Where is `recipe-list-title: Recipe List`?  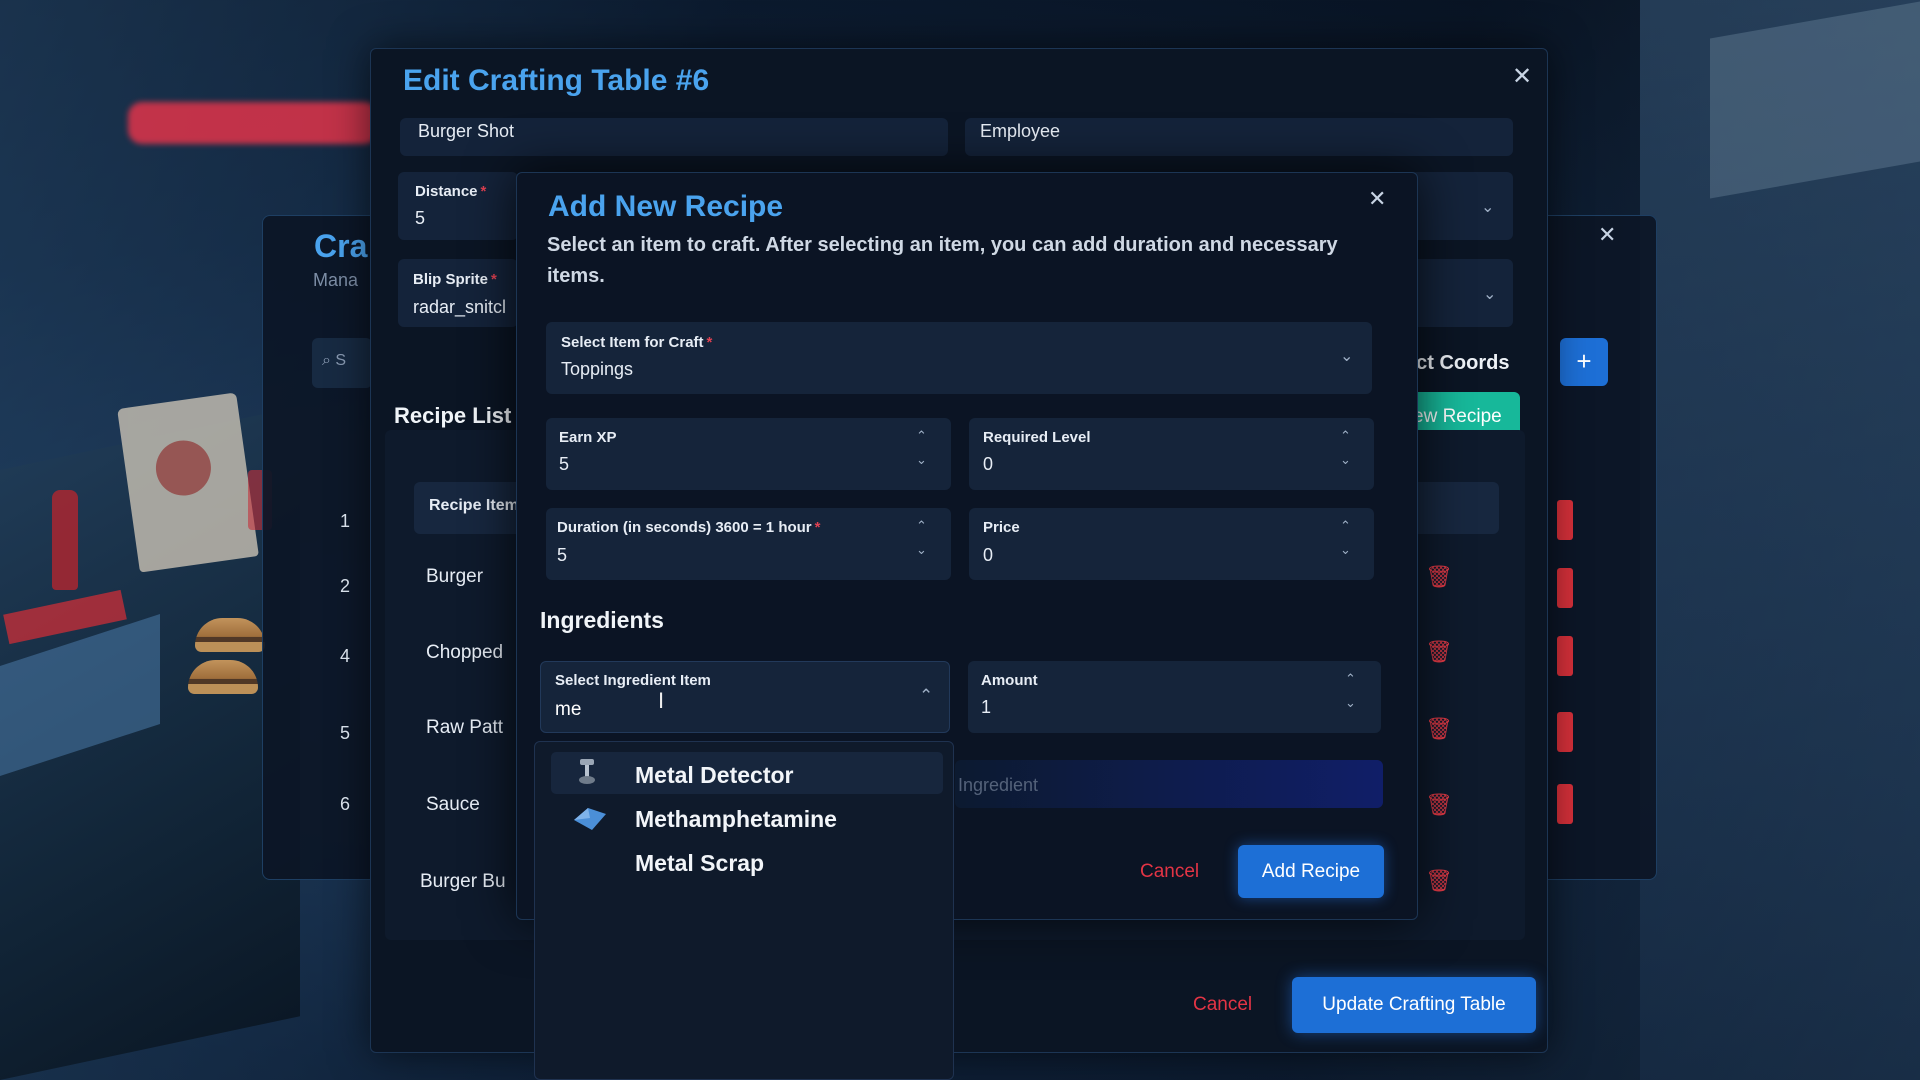
recipe-list-title: Recipe List is located at coordinates (453, 415).